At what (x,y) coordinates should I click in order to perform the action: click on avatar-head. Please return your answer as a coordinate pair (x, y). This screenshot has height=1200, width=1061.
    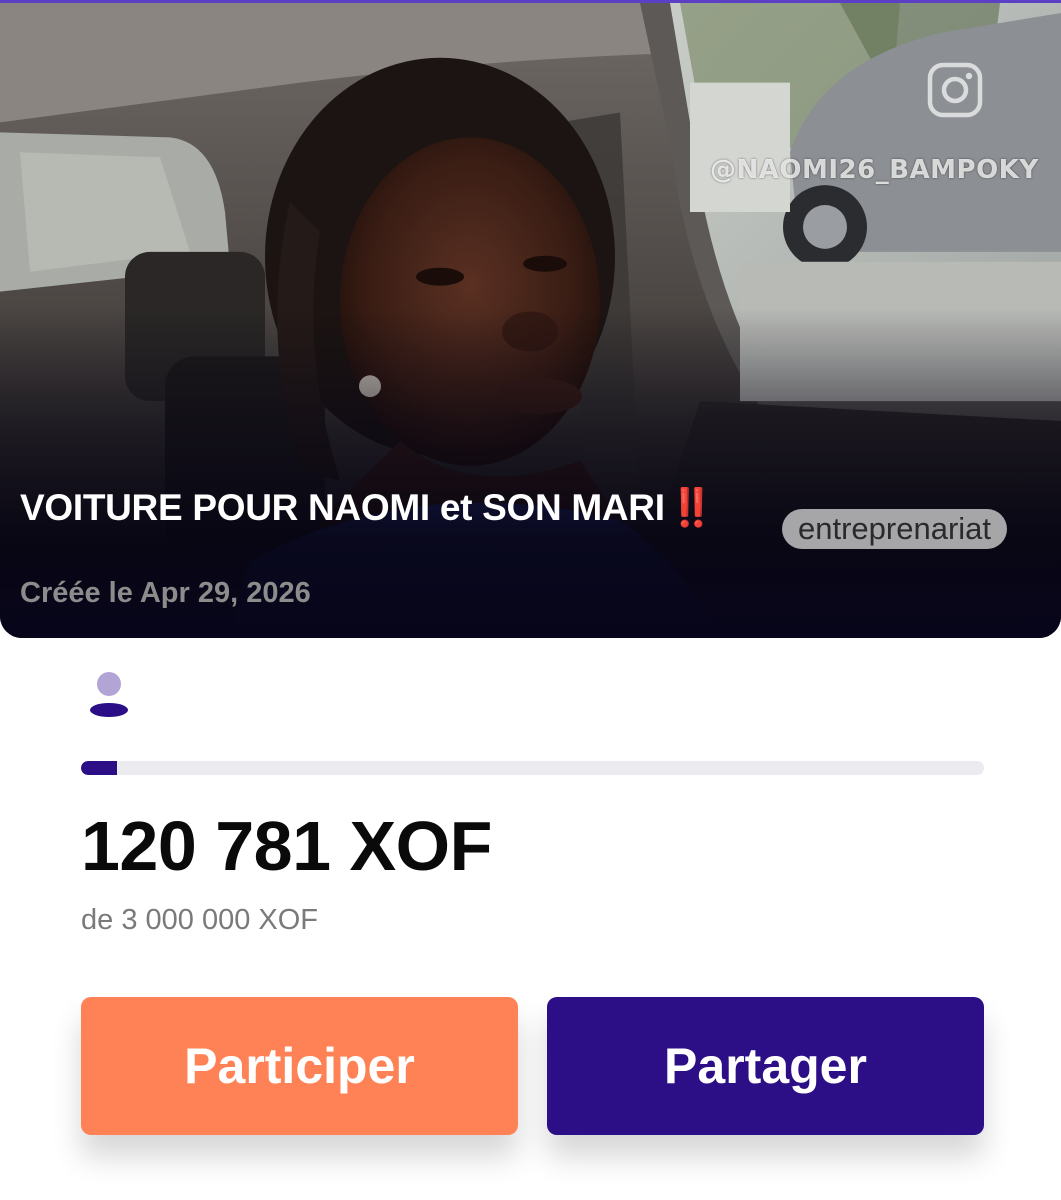
    Looking at the image, I should click on (109, 684).